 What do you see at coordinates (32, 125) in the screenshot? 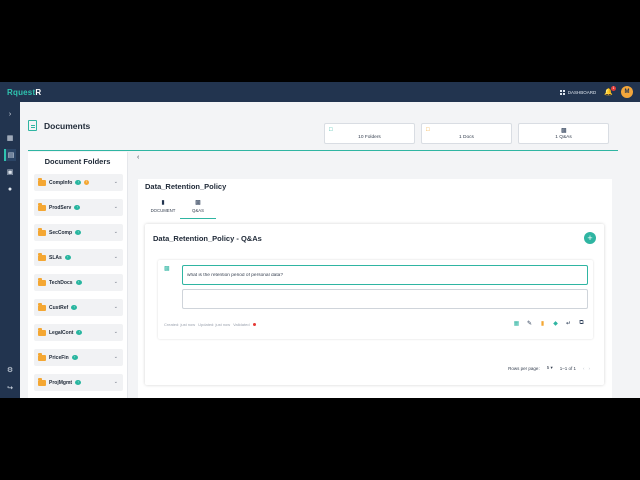
I see `document-icon` at bounding box center [32, 125].